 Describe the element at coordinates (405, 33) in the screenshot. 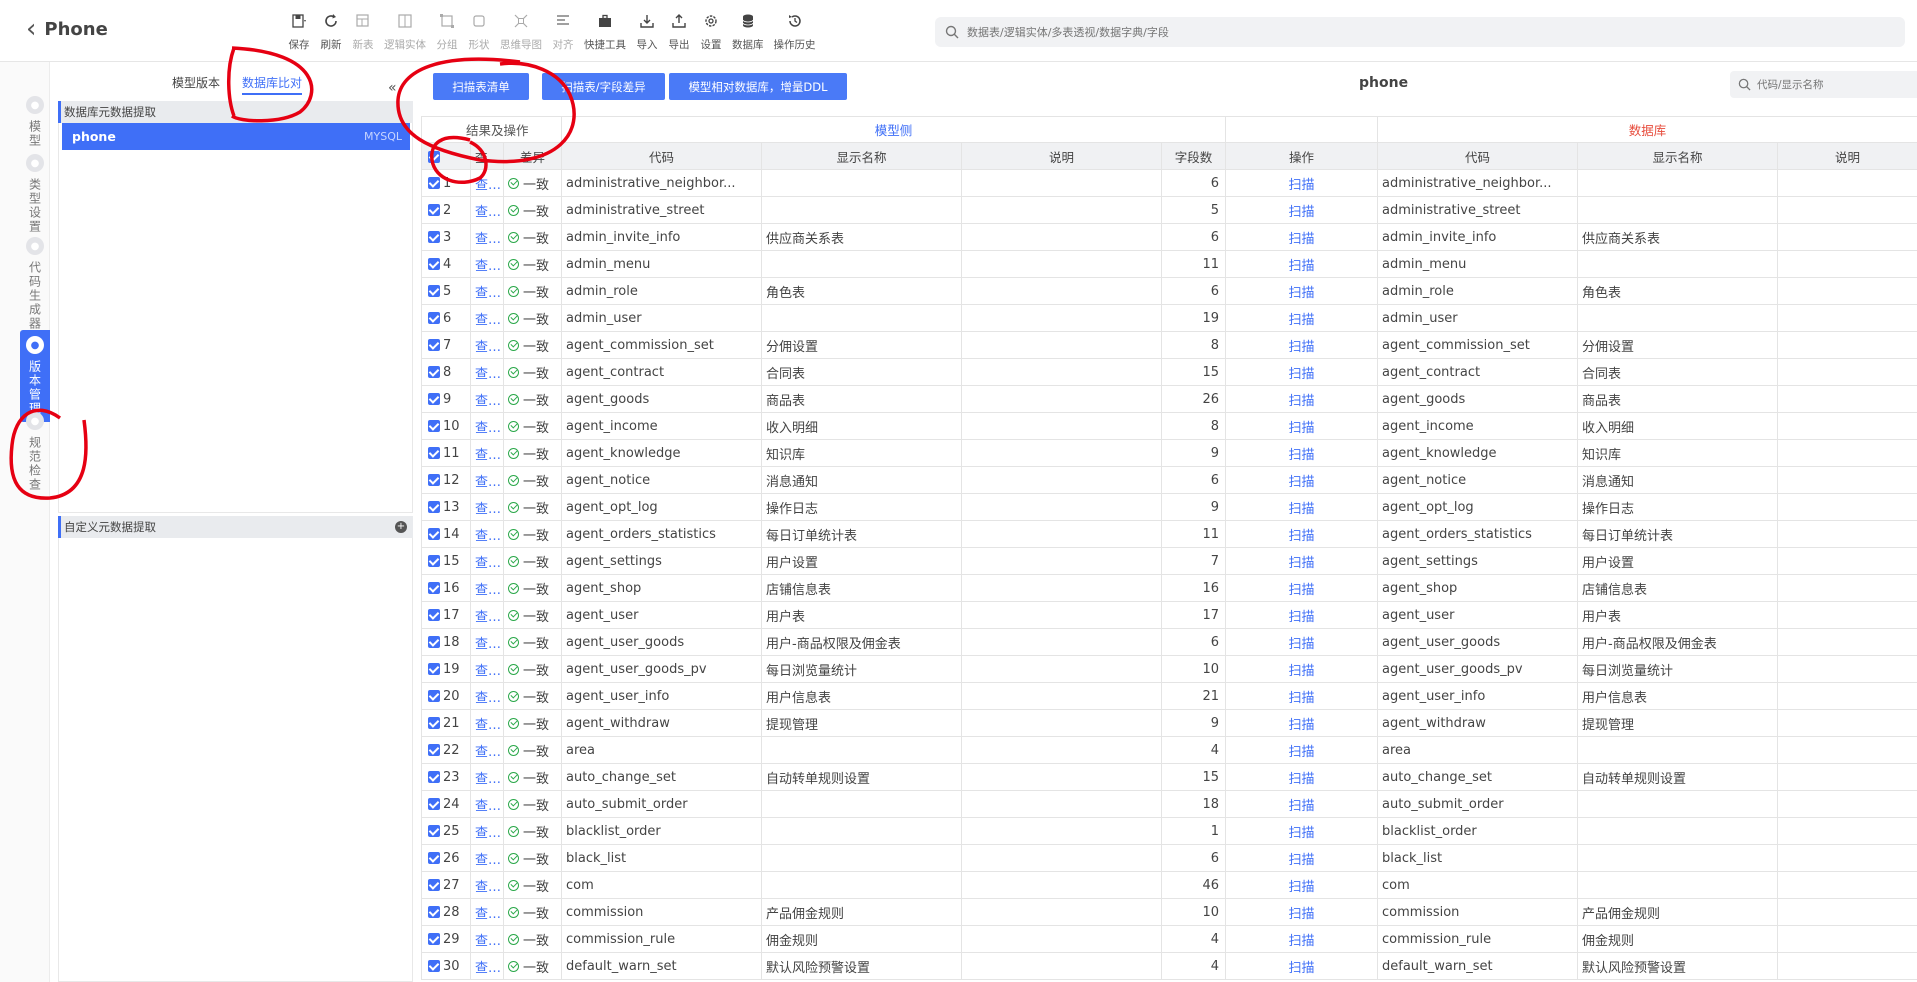

I see `toolbar-button-logic-entity: 逻辑实体` at that location.